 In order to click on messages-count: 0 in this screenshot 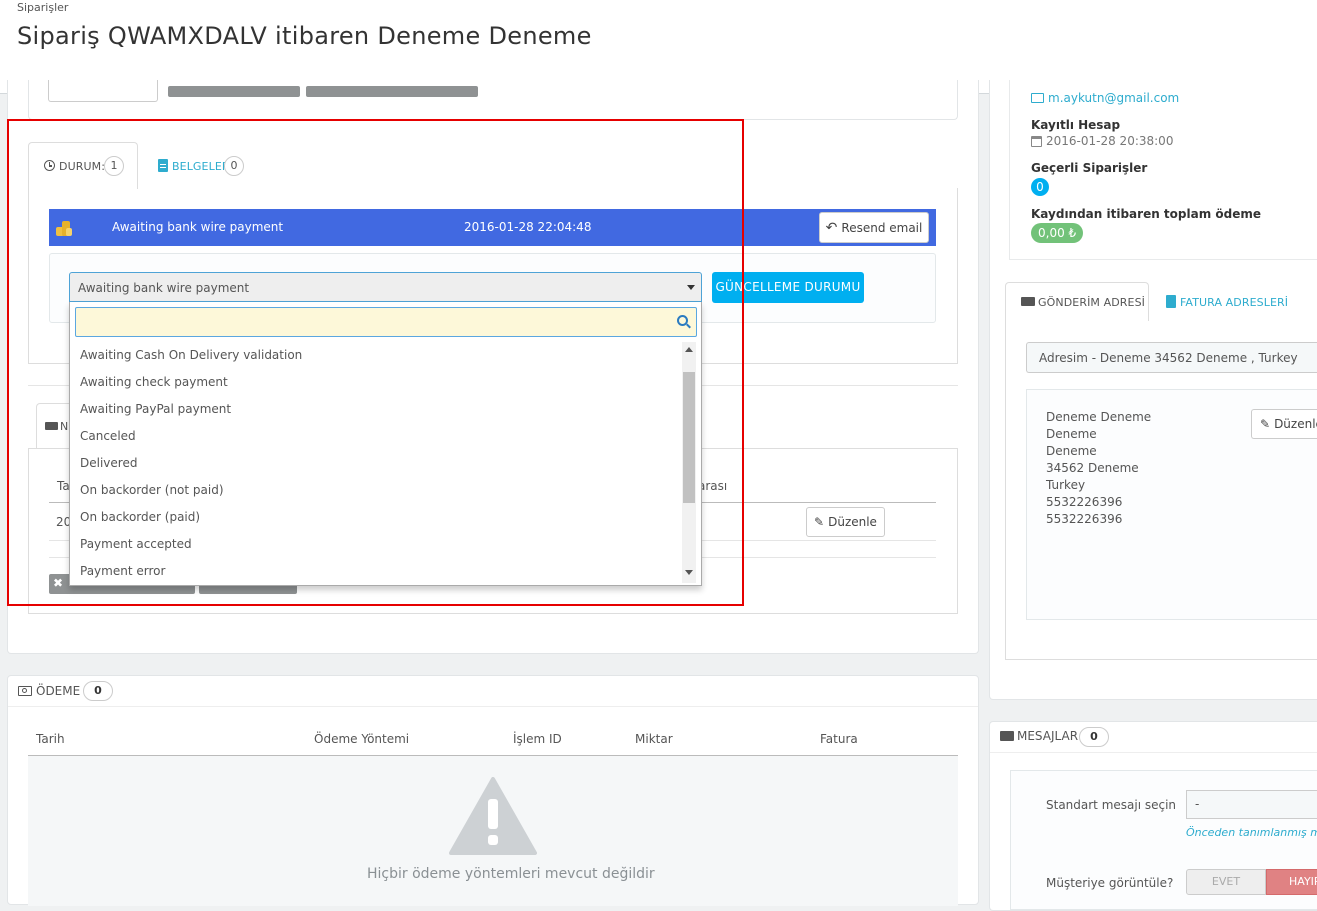, I will do `click(1094, 737)`.